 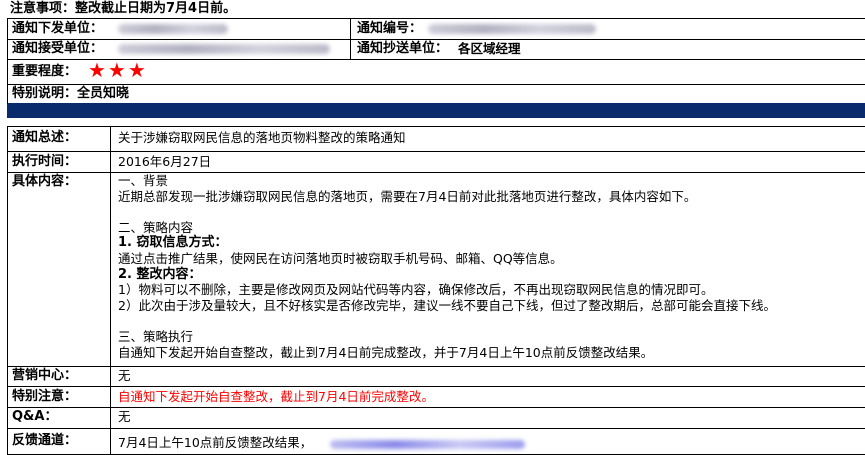 I want to click on exec-time-label: 执行时间：, so click(x=45, y=161).